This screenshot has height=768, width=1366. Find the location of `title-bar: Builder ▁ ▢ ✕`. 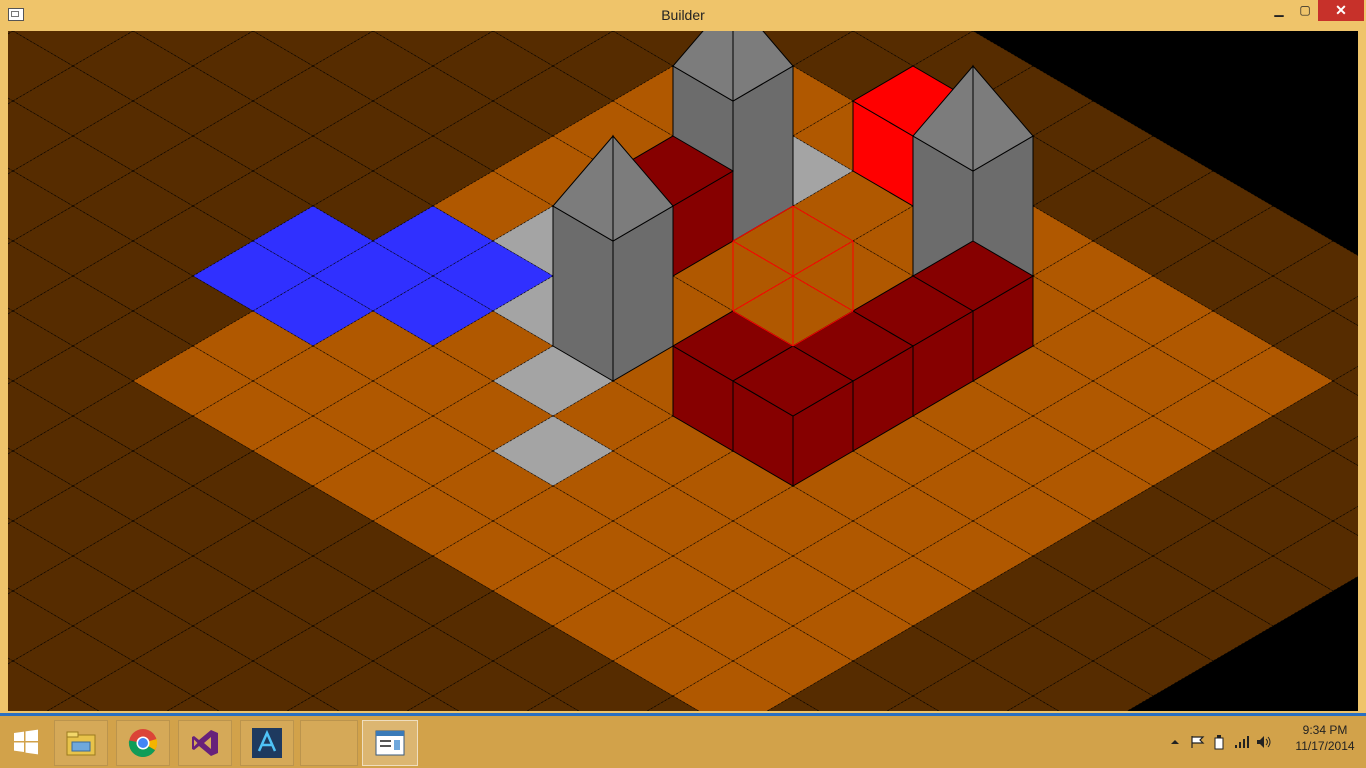

title-bar: Builder ▁ ▢ ✕ is located at coordinates (683, 15).